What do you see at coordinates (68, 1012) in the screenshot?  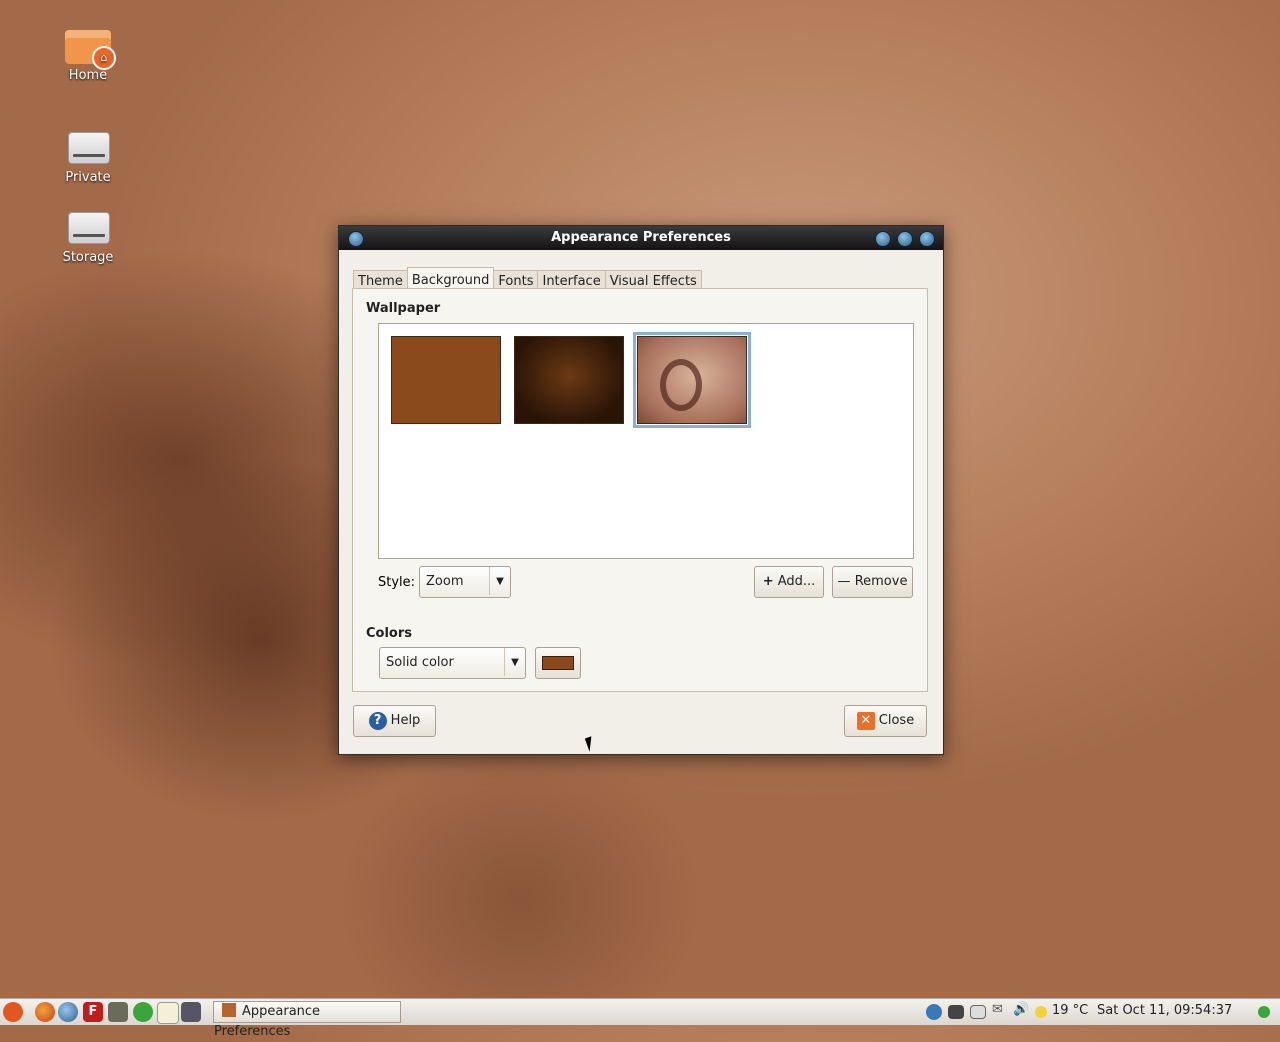 I see `thunderbird-icon` at bounding box center [68, 1012].